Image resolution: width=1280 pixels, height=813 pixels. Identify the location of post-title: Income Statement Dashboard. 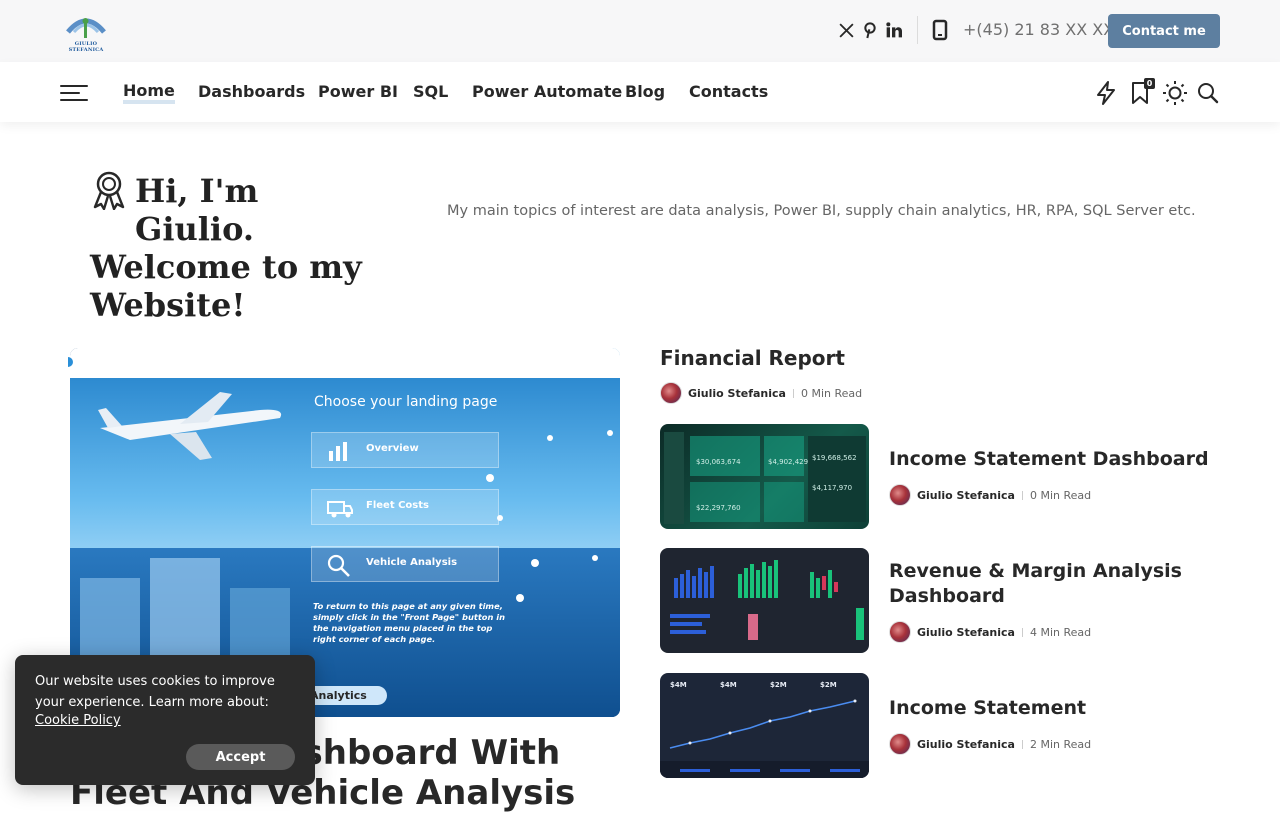
(1049, 459).